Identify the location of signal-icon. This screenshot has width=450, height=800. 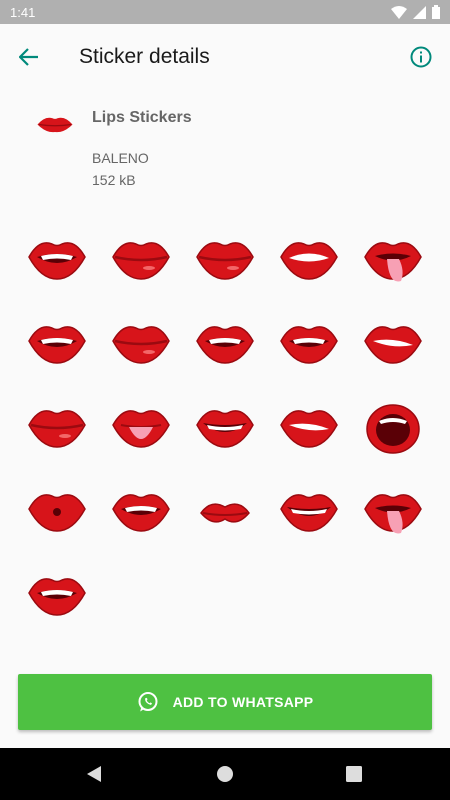
(419, 12).